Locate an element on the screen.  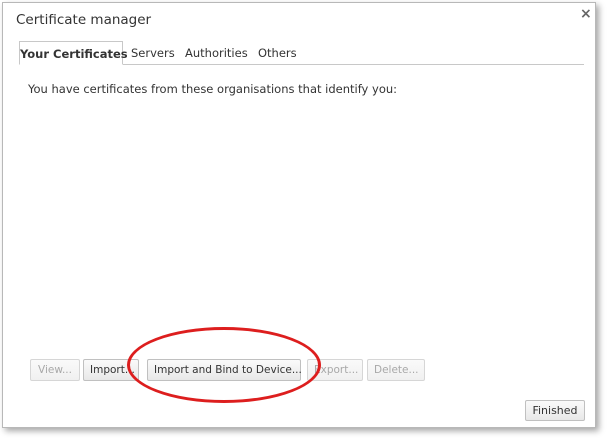
tab-your-certificates: Your Certificates is located at coordinates (73, 53).